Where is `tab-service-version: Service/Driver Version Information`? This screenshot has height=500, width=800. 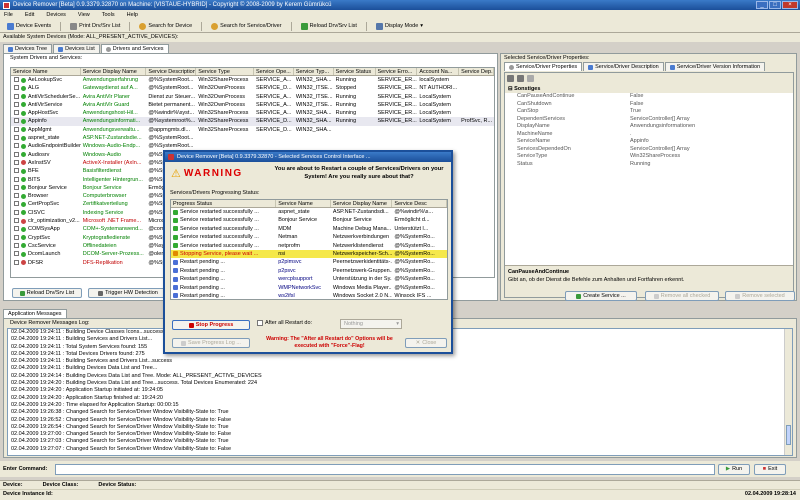
tab-service-version: Service/Driver Version Information is located at coordinates (715, 66).